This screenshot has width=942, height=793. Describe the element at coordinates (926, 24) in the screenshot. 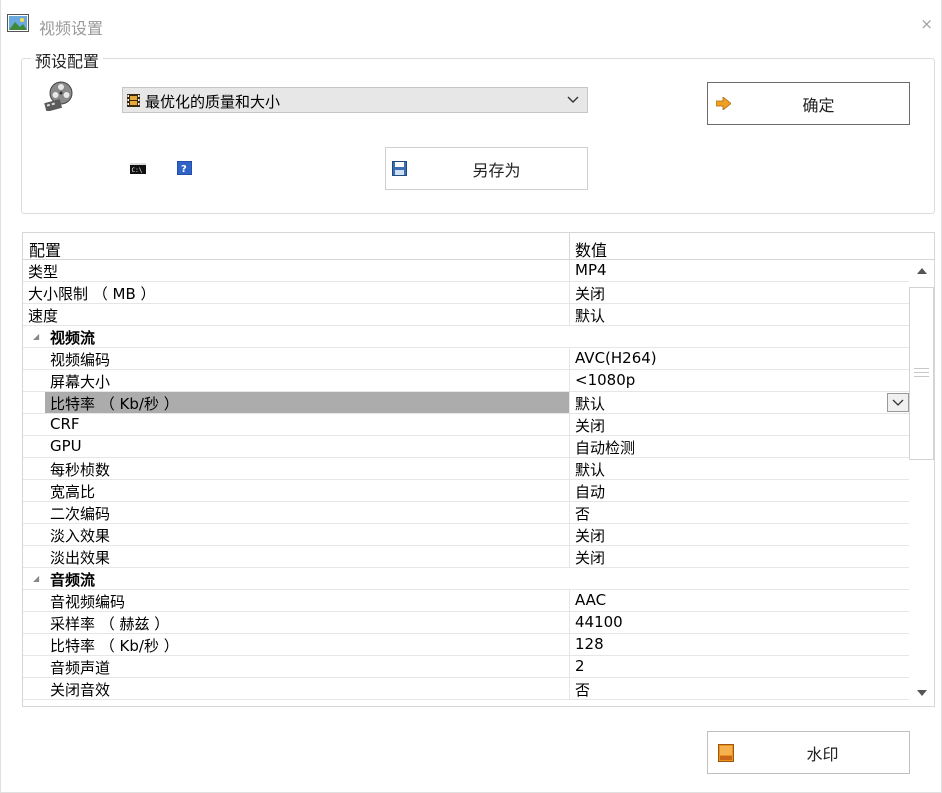

I see `close-icon: ×` at that location.